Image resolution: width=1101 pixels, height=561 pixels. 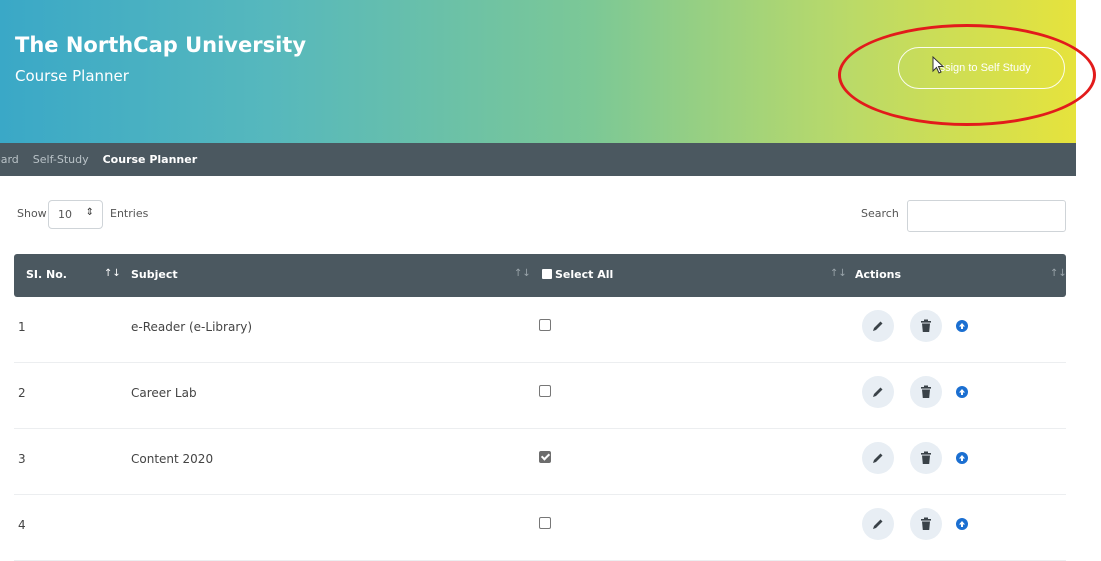 I want to click on table-row: 3 Content 2020, so click(x=540, y=462).